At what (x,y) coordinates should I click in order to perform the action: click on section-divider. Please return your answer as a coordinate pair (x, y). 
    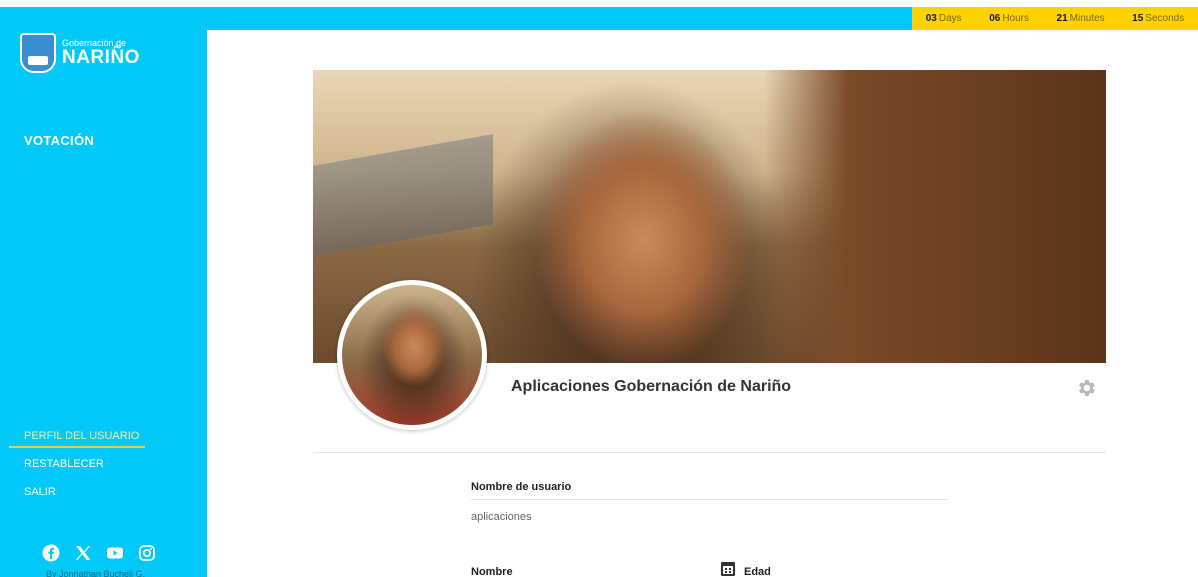
    Looking at the image, I should click on (709, 452).